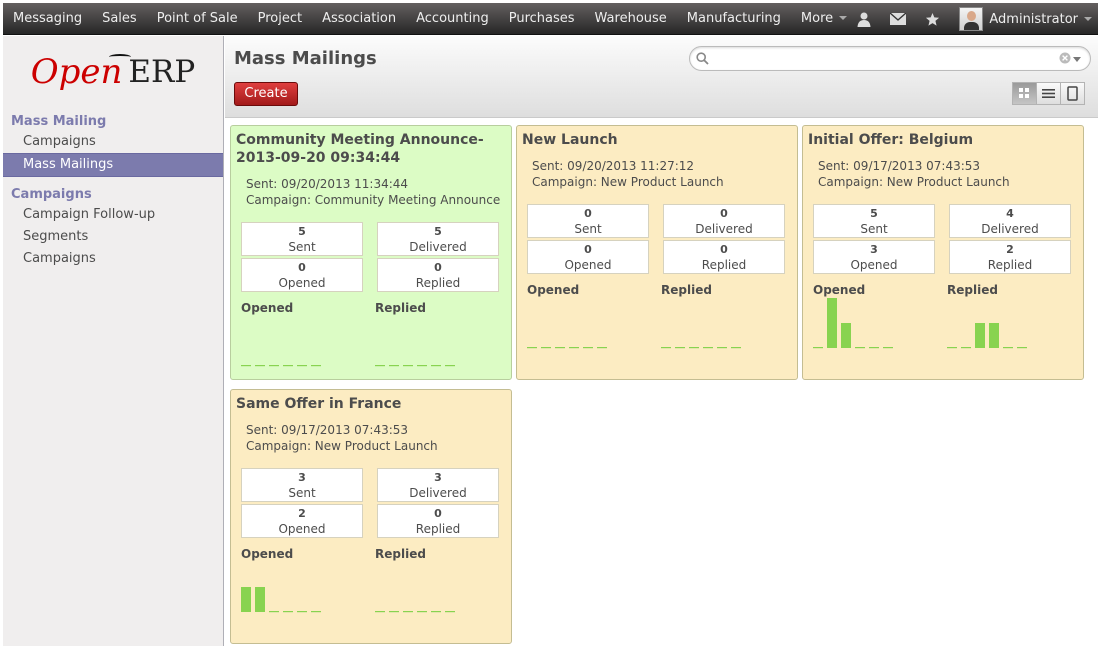  What do you see at coordinates (631, 19) in the screenshot?
I see `menu-warehouse: Warehouse` at bounding box center [631, 19].